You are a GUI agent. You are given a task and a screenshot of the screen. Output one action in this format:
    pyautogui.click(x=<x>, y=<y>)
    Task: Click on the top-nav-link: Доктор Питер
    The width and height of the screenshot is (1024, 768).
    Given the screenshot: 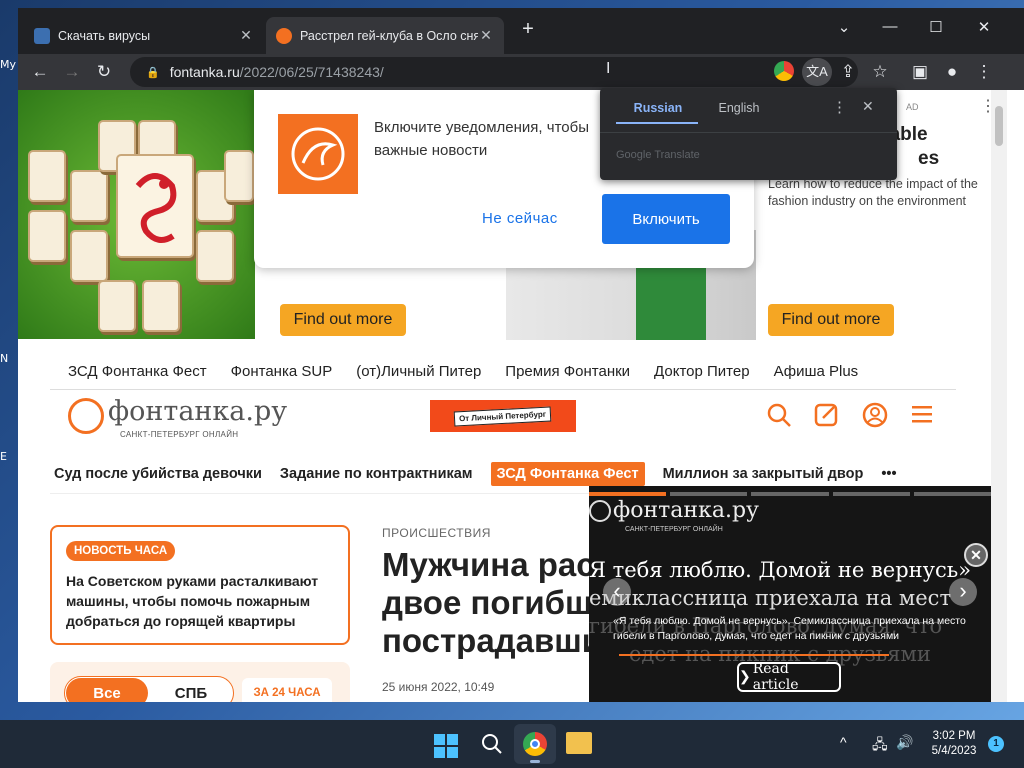 What is the action you would take?
    pyautogui.click(x=702, y=371)
    